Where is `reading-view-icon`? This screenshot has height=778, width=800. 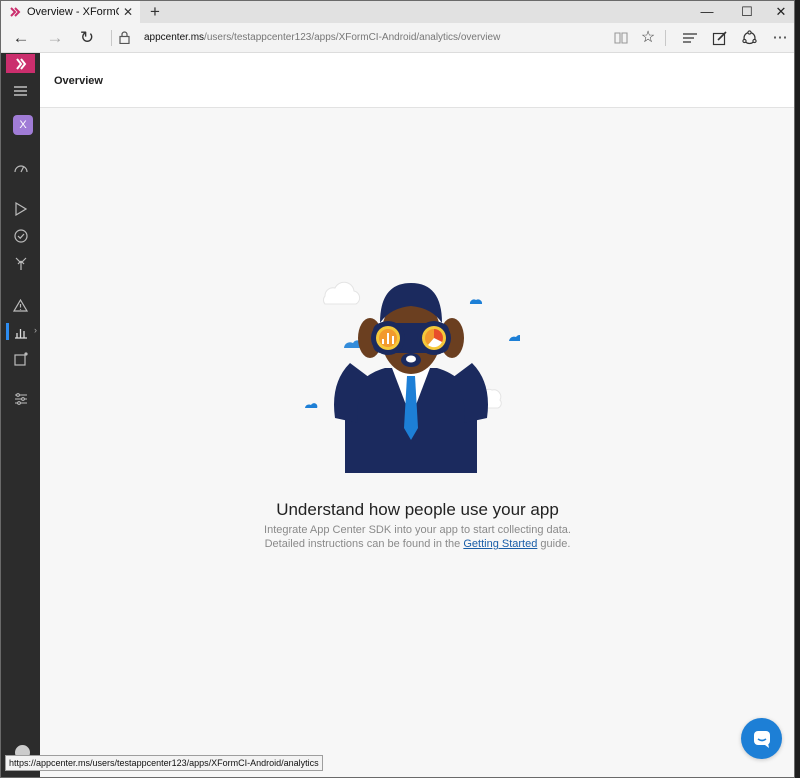 reading-view-icon is located at coordinates (621, 38).